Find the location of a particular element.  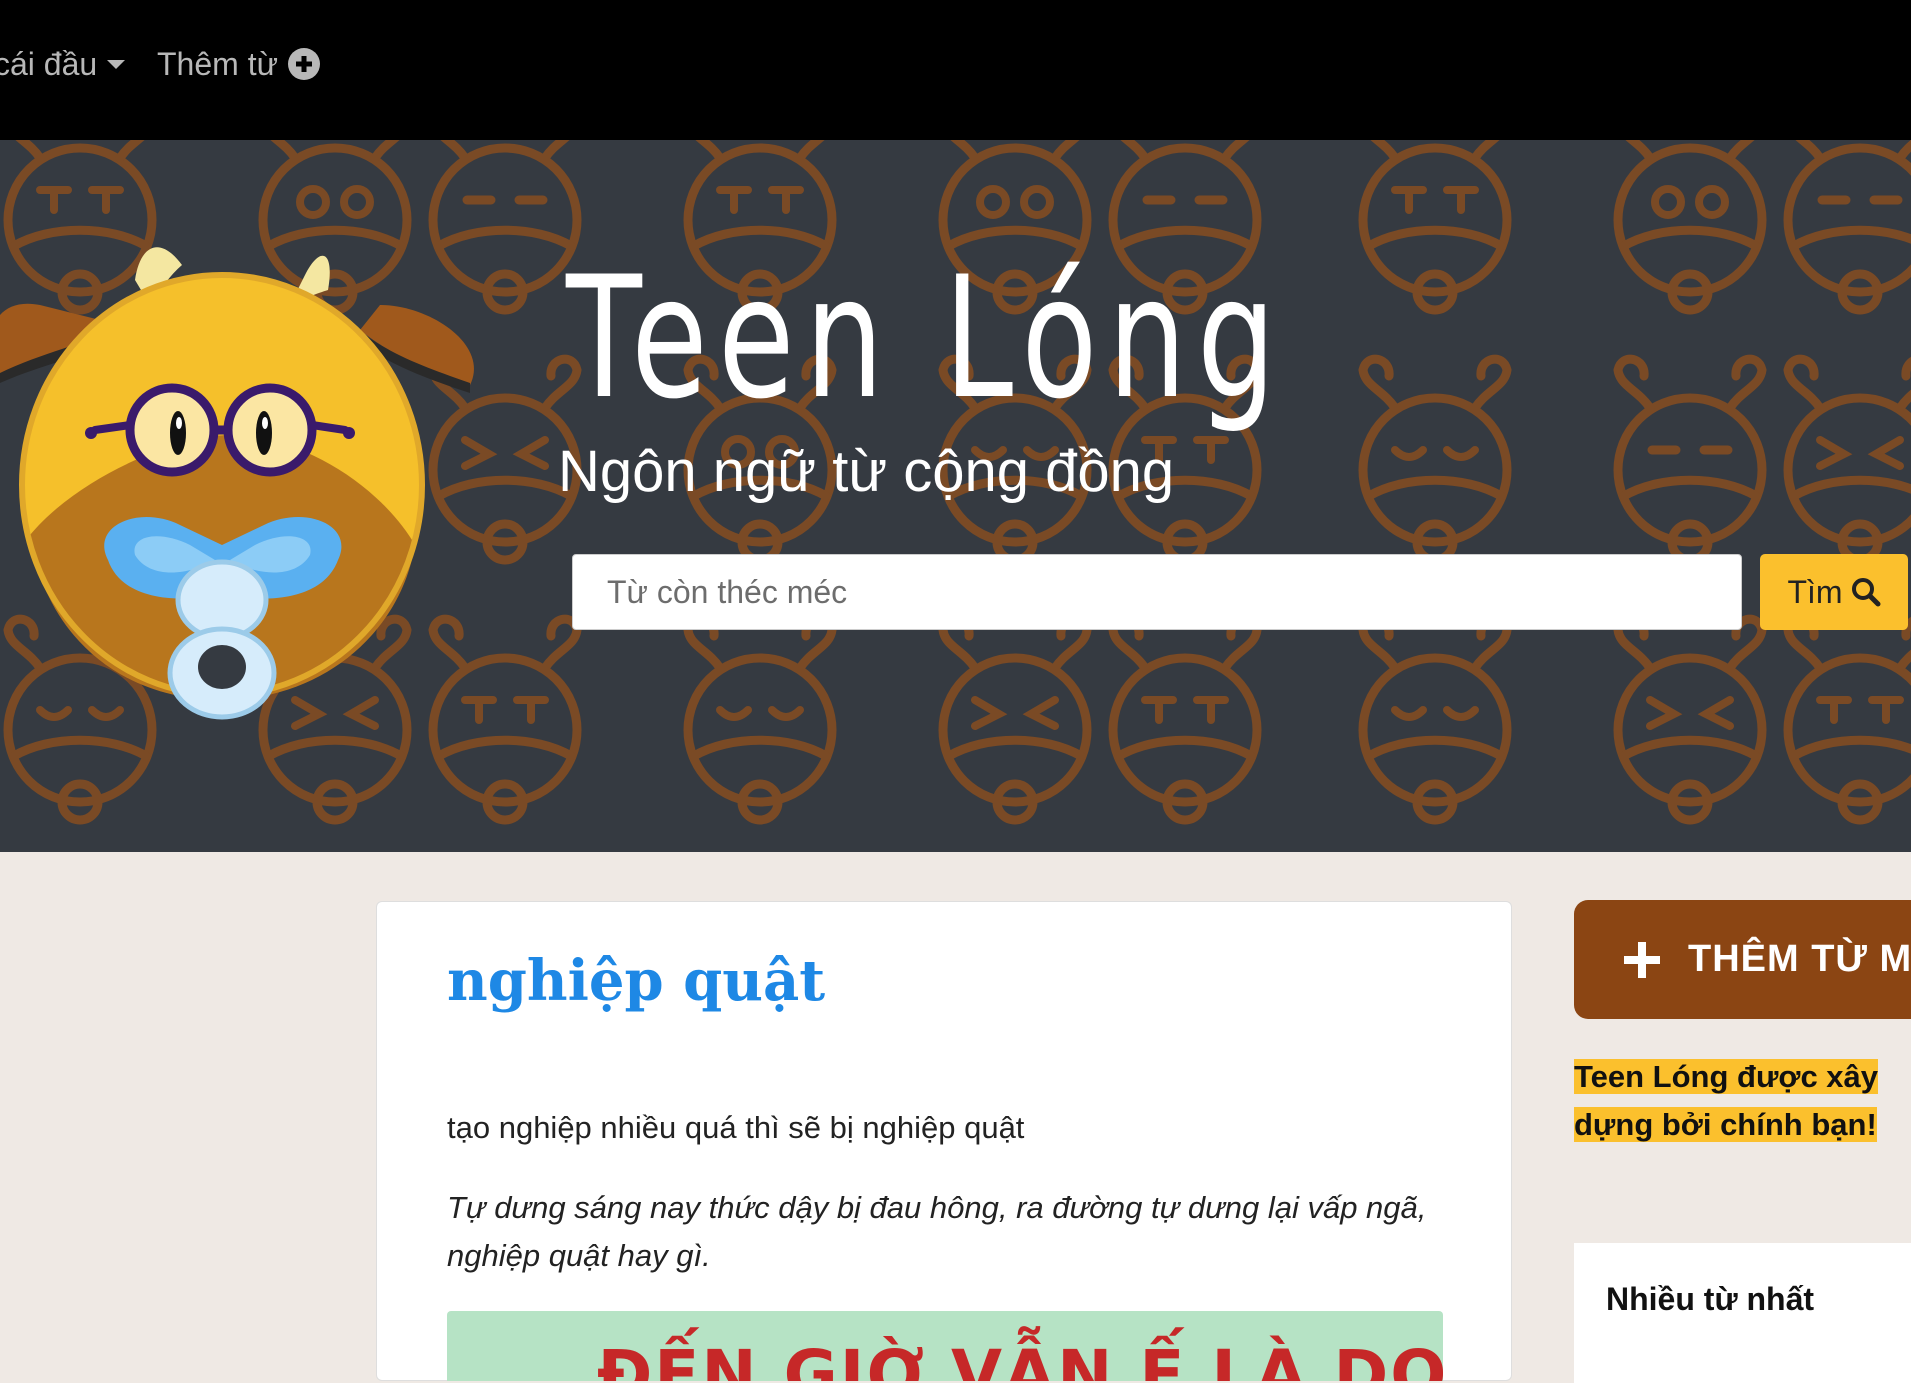

top-words-title: Nhiều từ nhất is located at coordinates (1710, 1299).